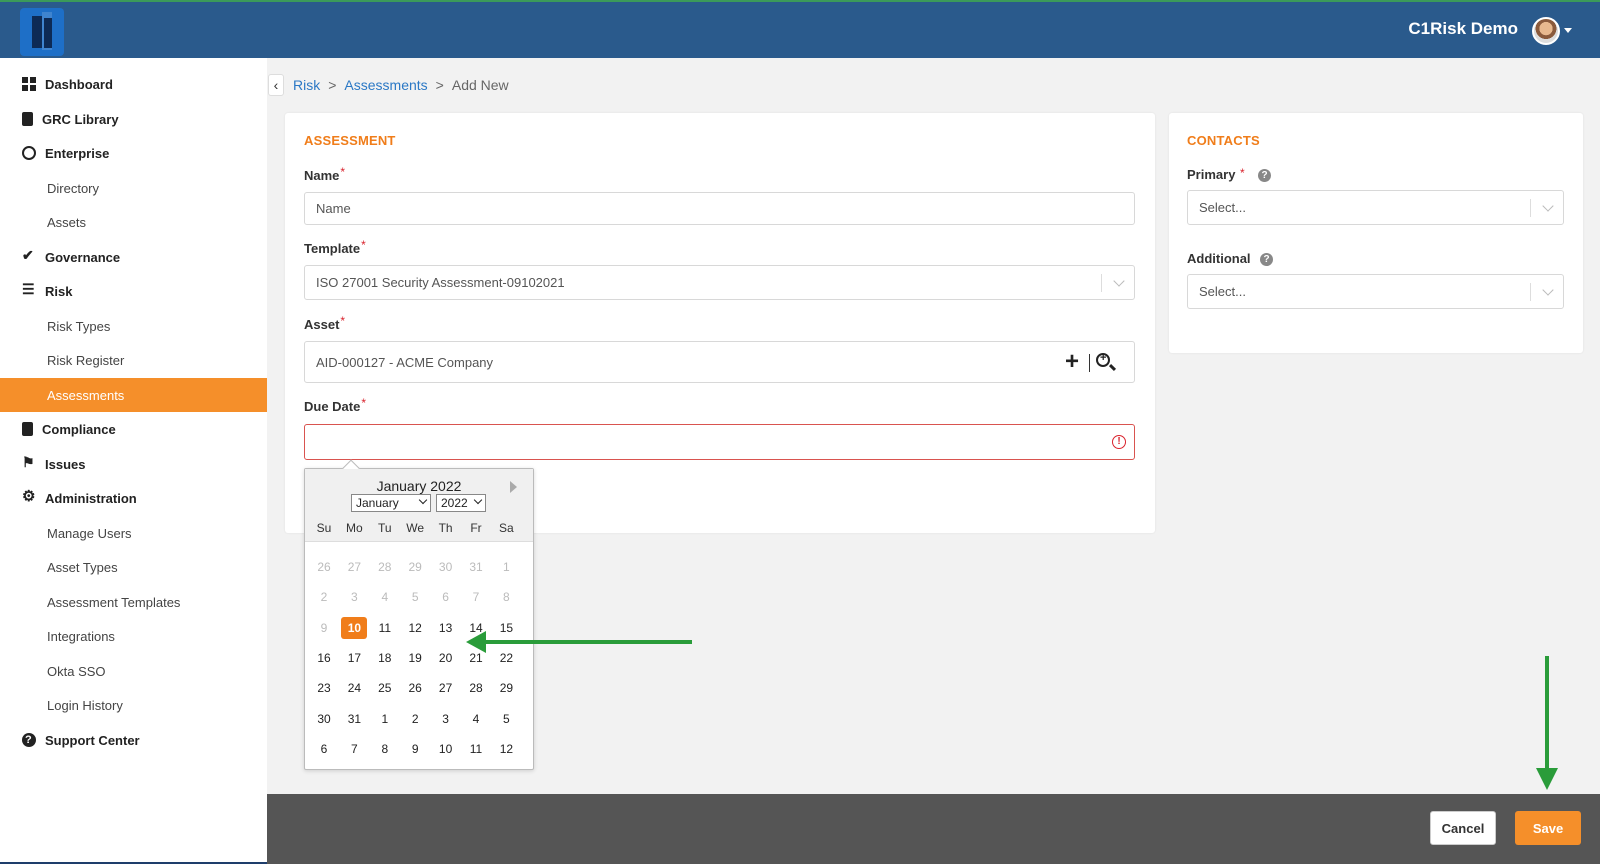 The height and width of the screenshot is (864, 1600). What do you see at coordinates (506, 658) in the screenshot?
I see `day-cell: 22` at bounding box center [506, 658].